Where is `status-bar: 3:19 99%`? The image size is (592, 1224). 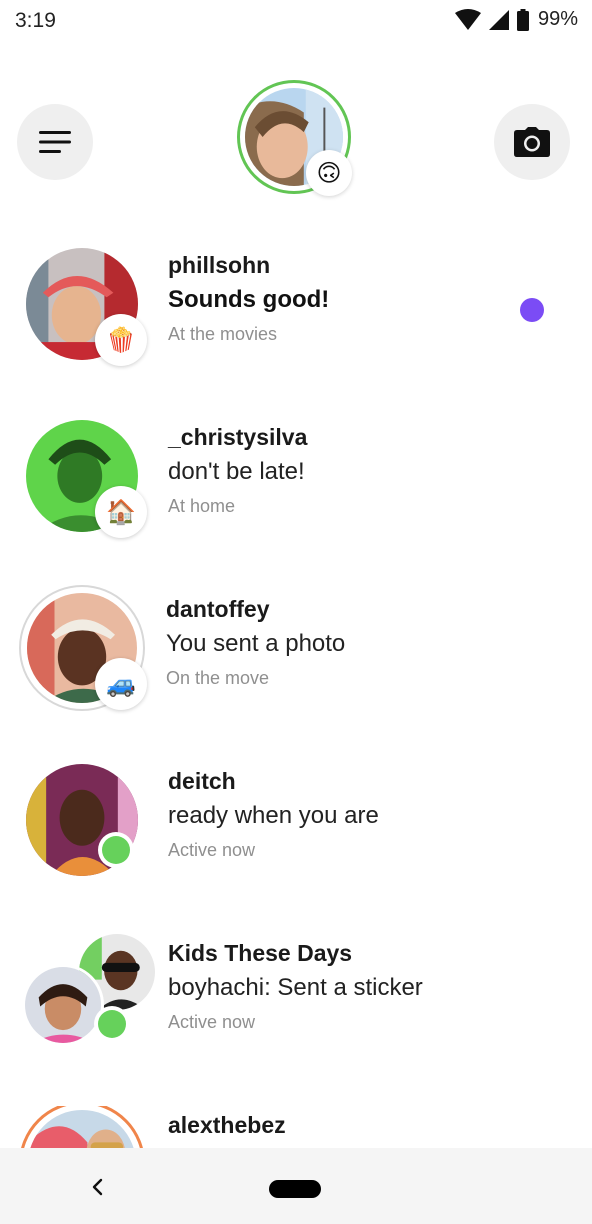 status-bar: 3:19 99% is located at coordinates (296, 20).